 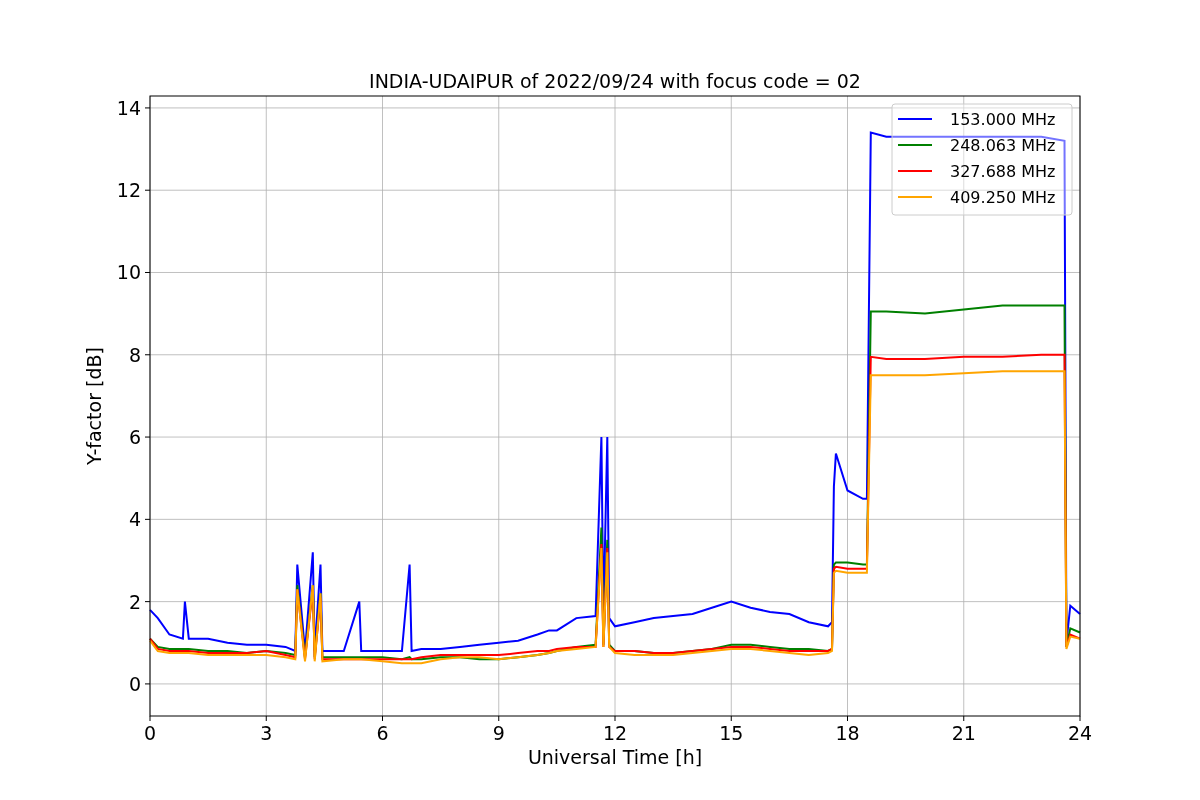 I want to click on tick-label: 8, so click(x=134, y=354).